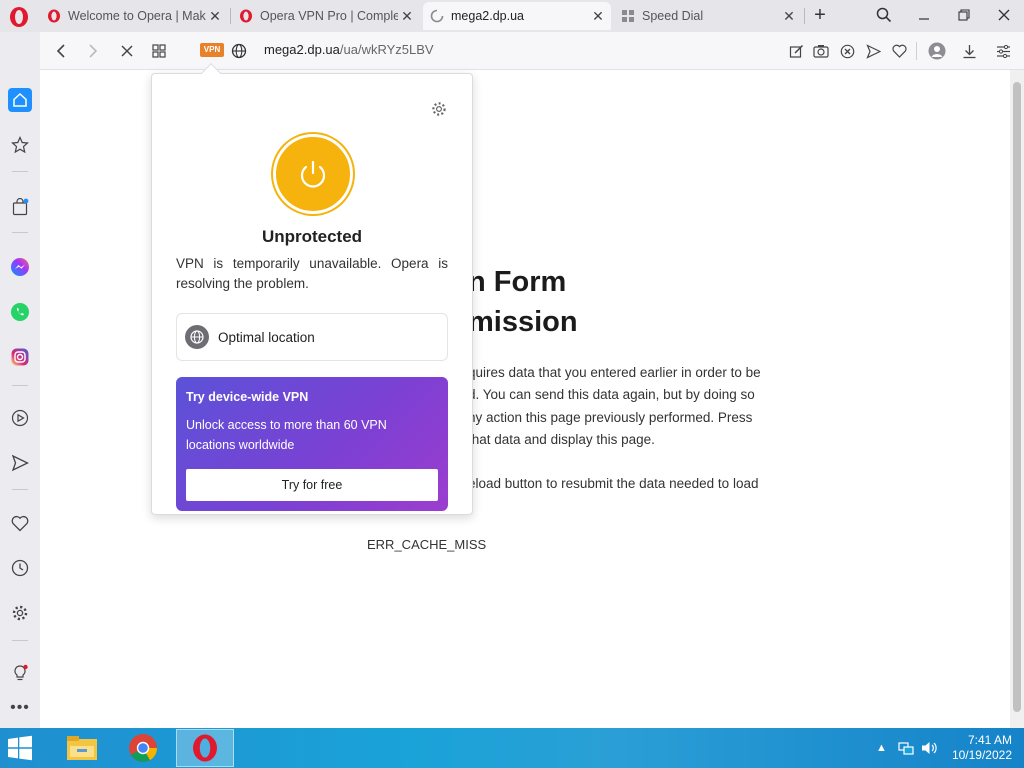 The height and width of the screenshot is (768, 1024). I want to click on power-icon, so click(313, 174).